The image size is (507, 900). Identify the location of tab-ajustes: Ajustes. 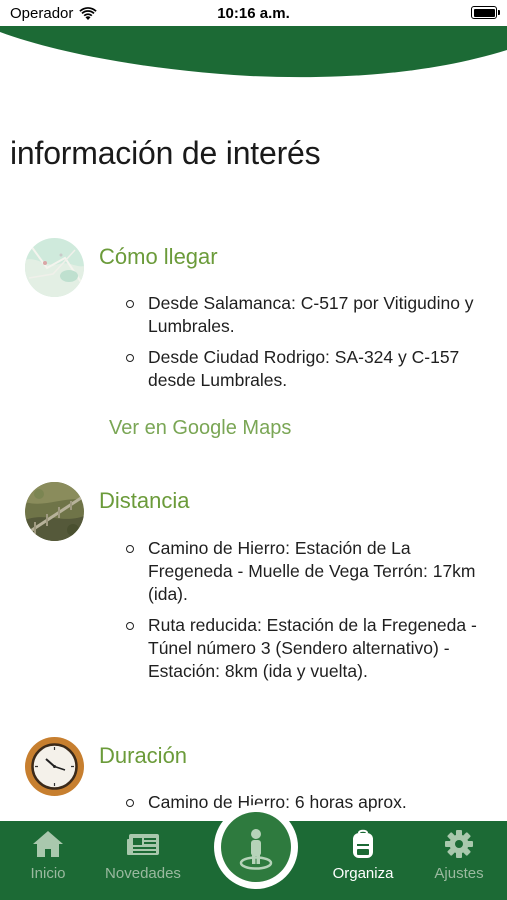
(458, 855).